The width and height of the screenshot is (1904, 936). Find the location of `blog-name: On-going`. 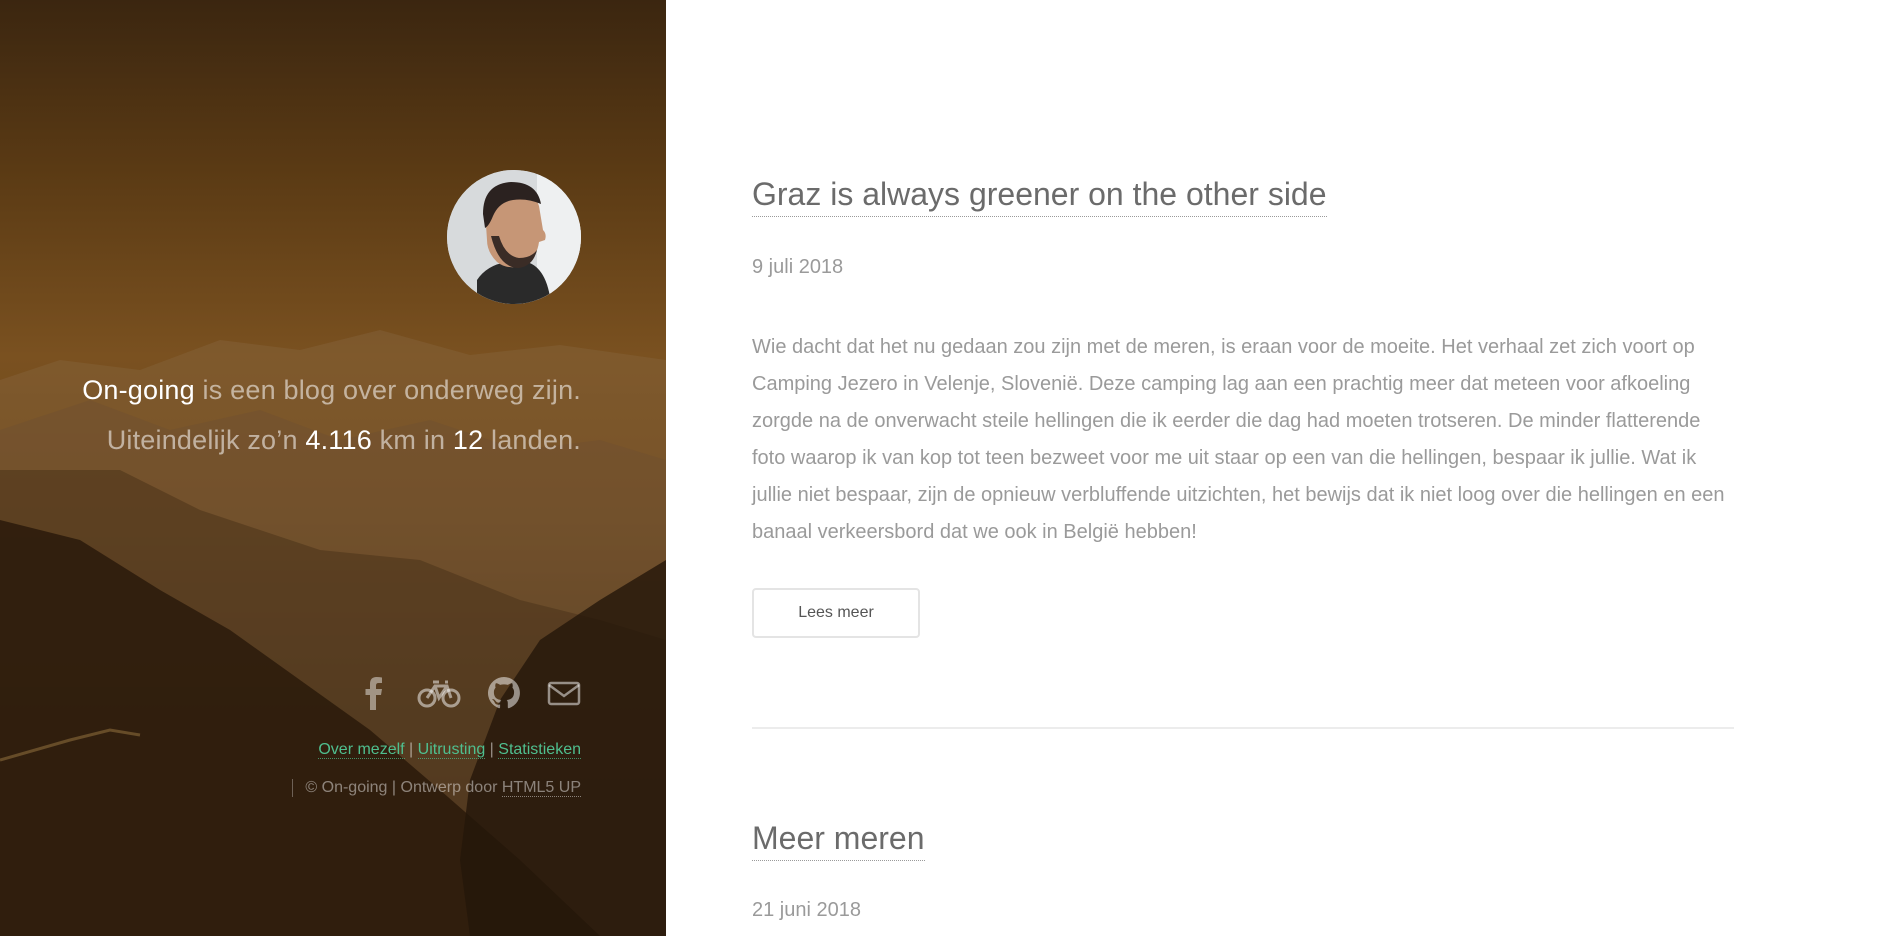

blog-name: On-going is located at coordinates (138, 390).